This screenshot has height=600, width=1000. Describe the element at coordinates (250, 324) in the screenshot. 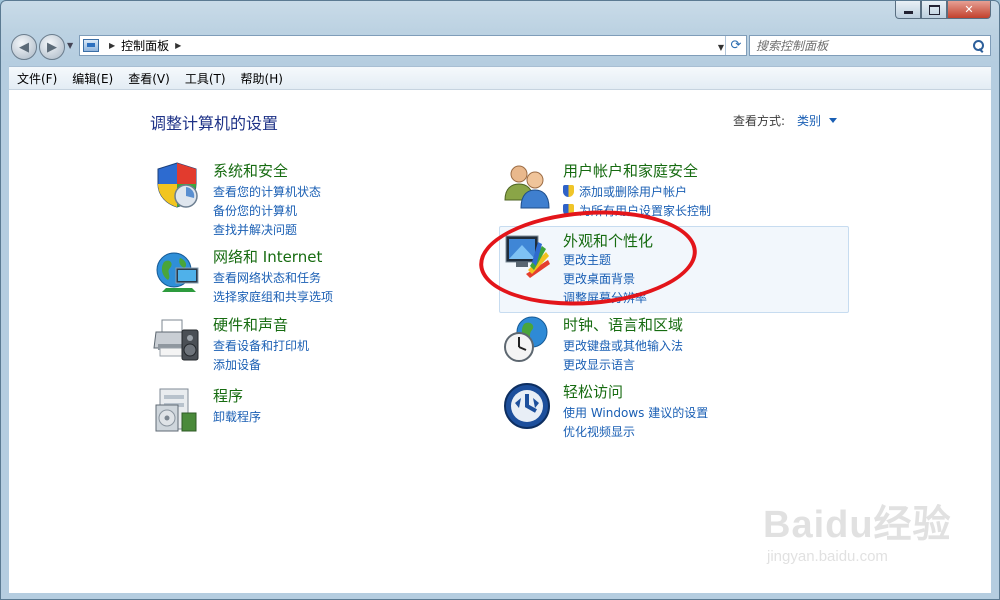

I see `category-title: 硬件和声音` at that location.